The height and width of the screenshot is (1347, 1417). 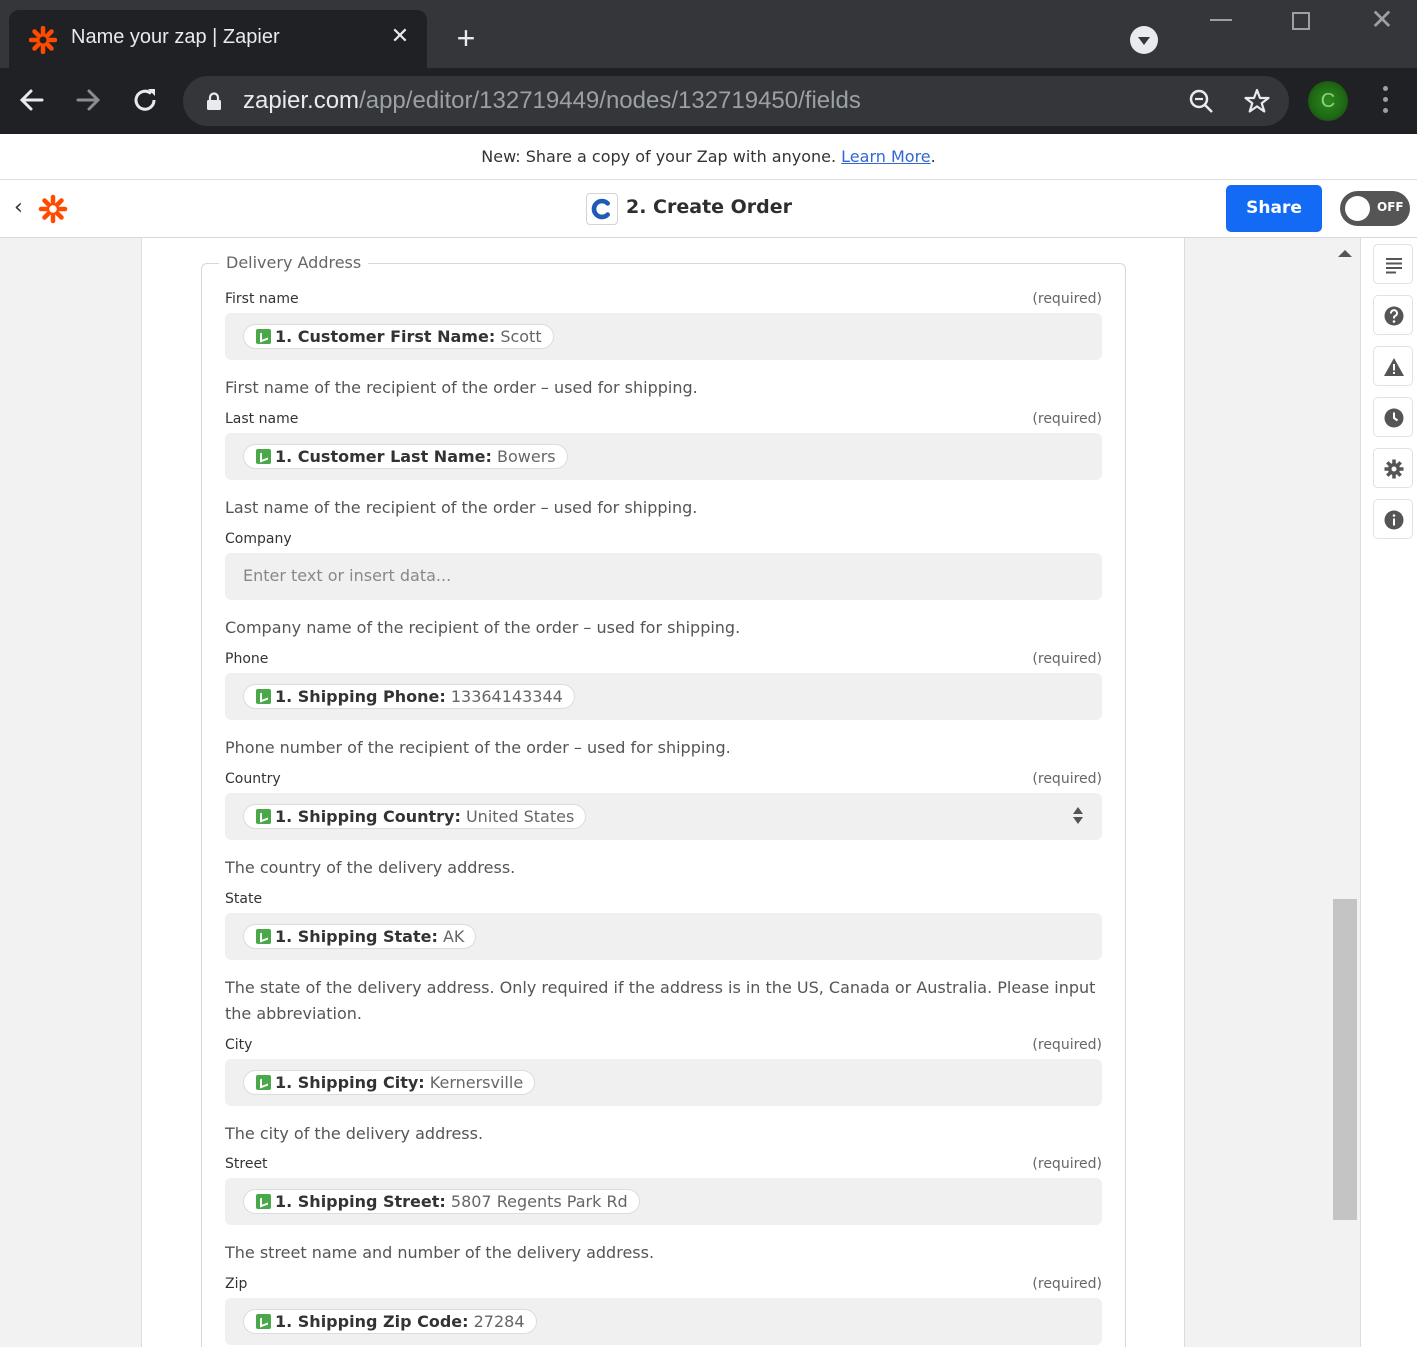 I want to click on tab-title: Name your zap | Zapier, so click(x=175, y=37).